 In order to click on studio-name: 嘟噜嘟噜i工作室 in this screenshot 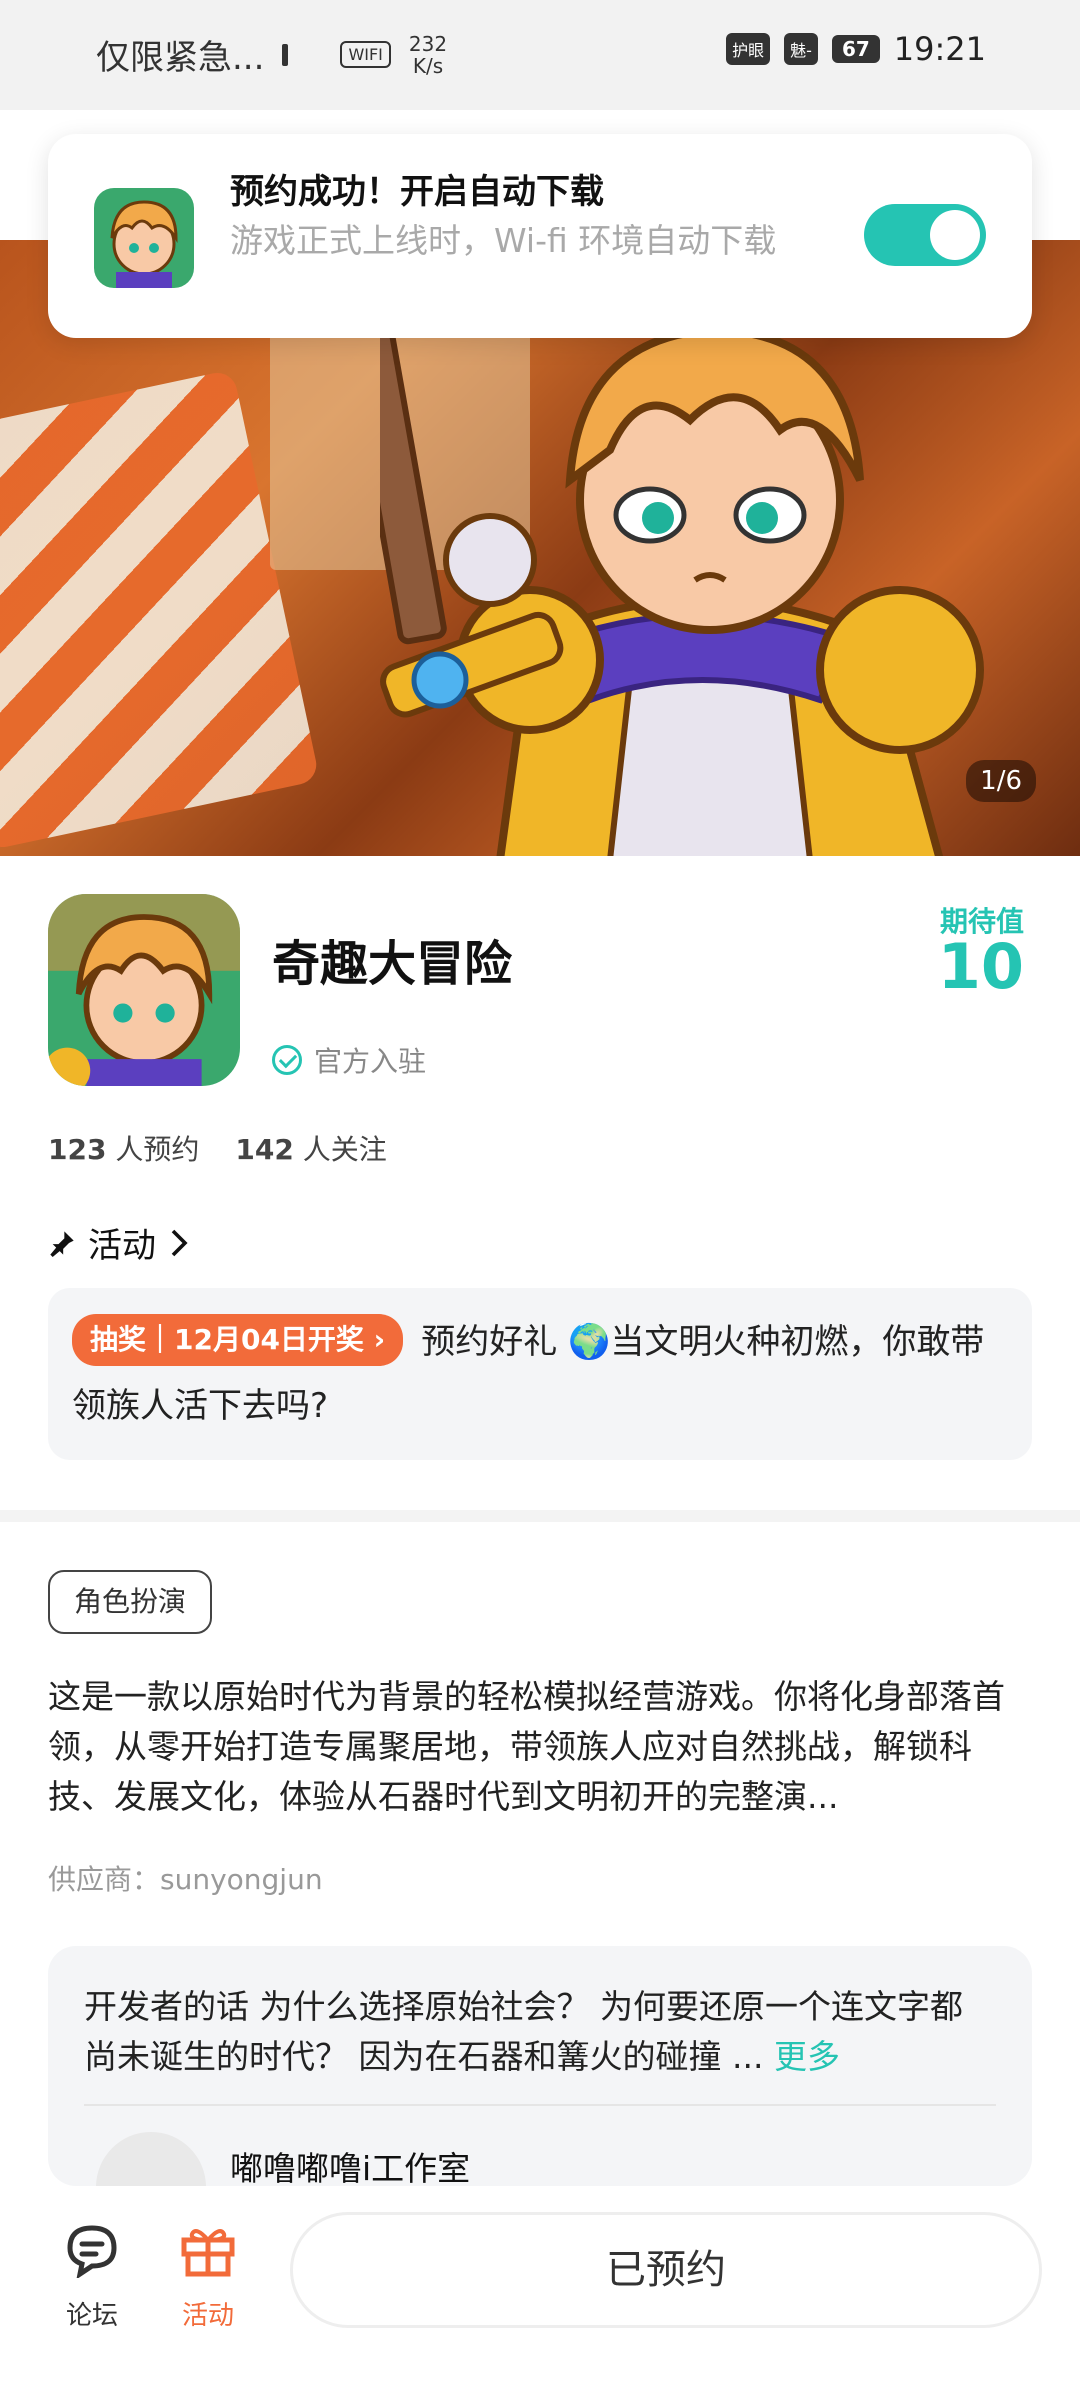, I will do `click(350, 2164)`.